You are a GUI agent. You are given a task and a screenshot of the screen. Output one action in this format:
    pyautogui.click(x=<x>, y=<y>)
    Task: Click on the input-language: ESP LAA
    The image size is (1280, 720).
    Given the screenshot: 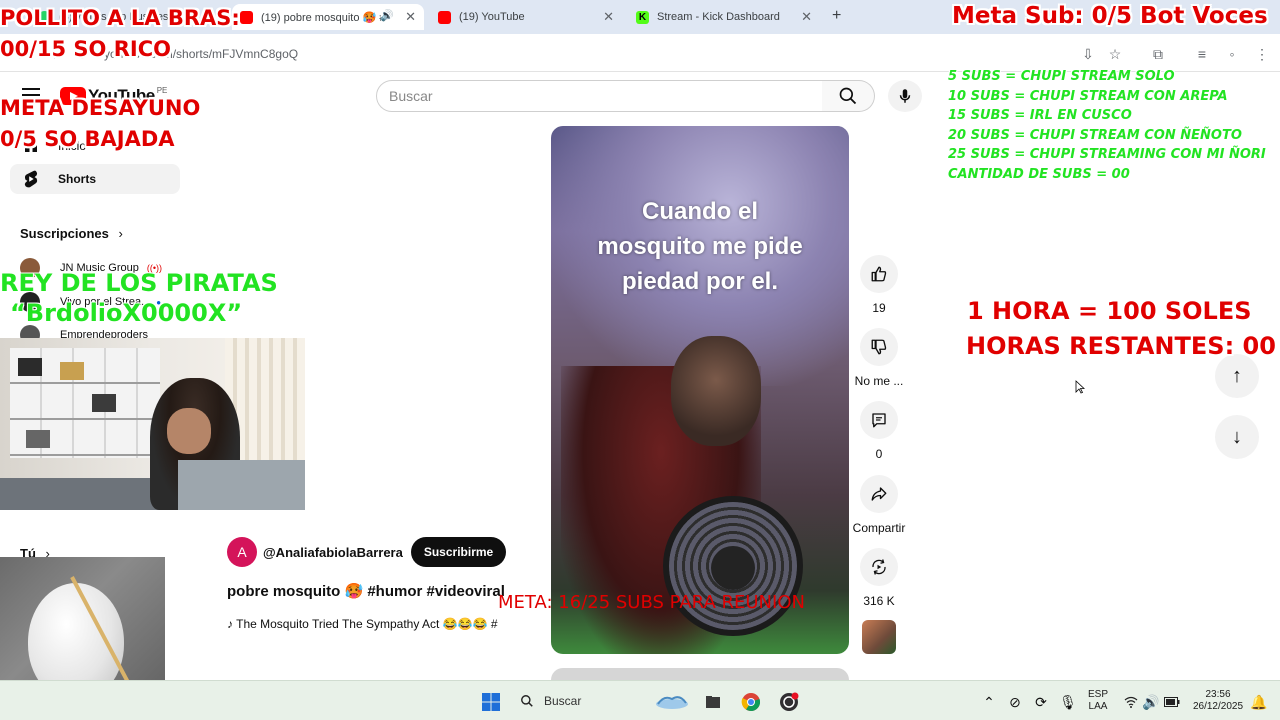 What is the action you would take?
    pyautogui.click(x=1098, y=701)
    